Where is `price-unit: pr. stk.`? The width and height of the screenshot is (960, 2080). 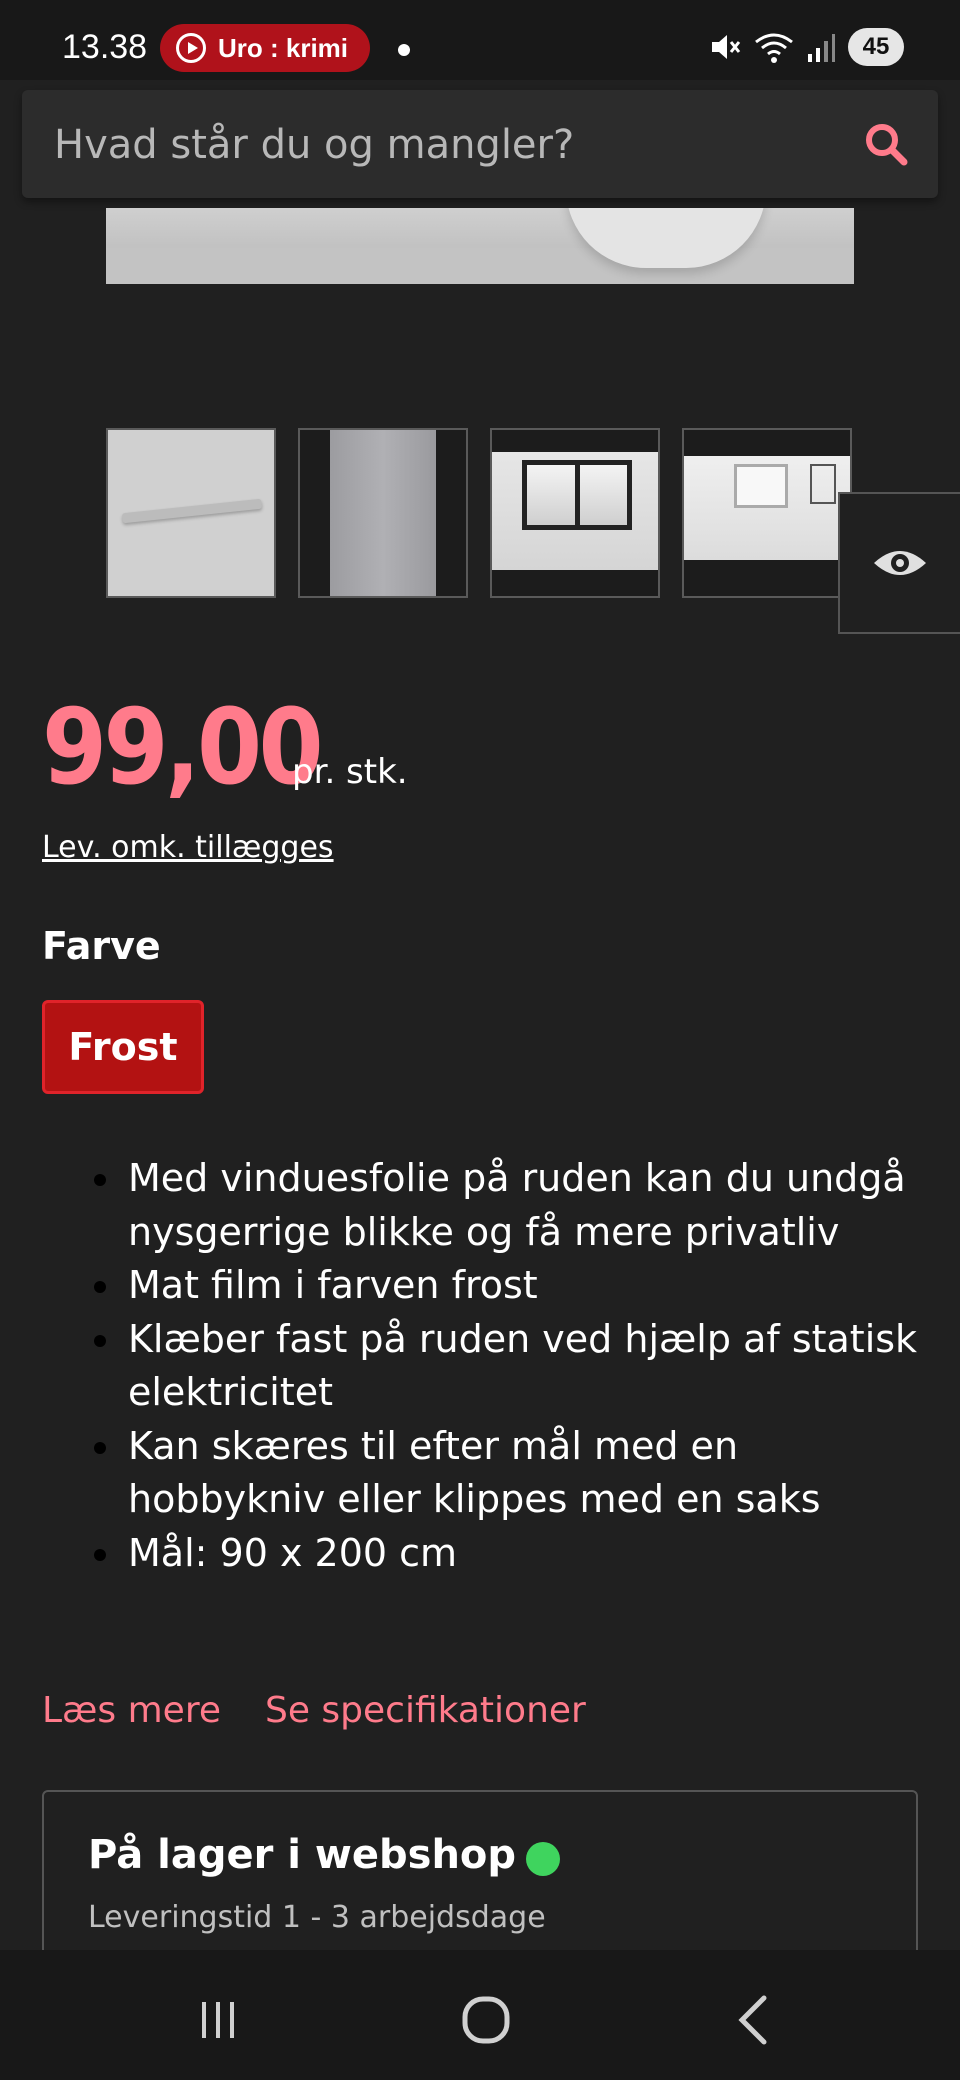 price-unit: pr. stk. is located at coordinates (350, 772).